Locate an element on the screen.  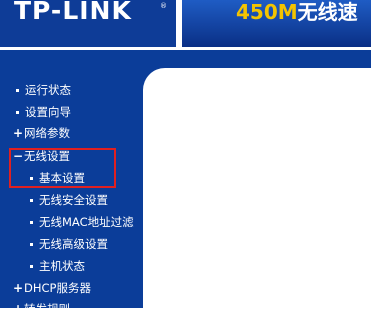
brand-name: TP-LINK is located at coordinates (73, 12).